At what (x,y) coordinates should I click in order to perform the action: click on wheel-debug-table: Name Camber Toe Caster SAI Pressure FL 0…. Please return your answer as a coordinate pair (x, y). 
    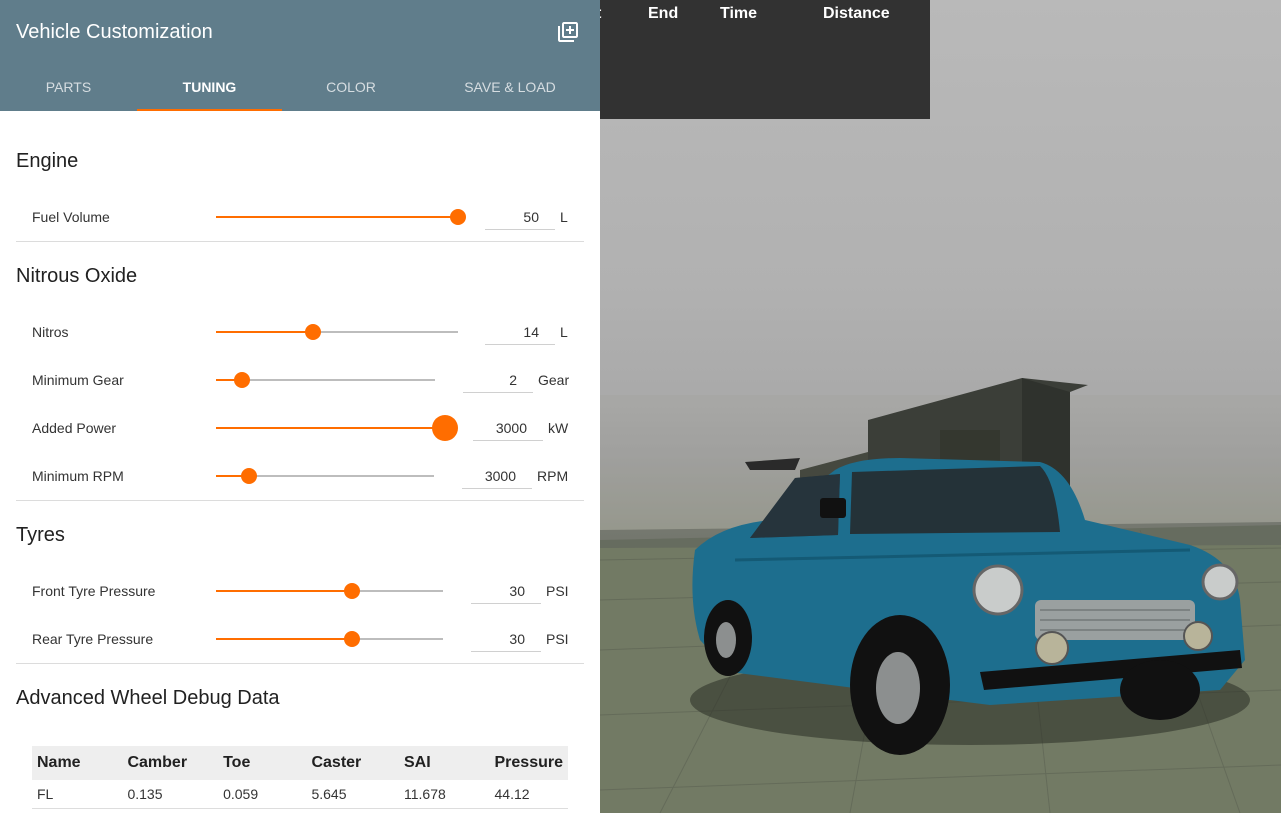
    Looking at the image, I should click on (300, 777).